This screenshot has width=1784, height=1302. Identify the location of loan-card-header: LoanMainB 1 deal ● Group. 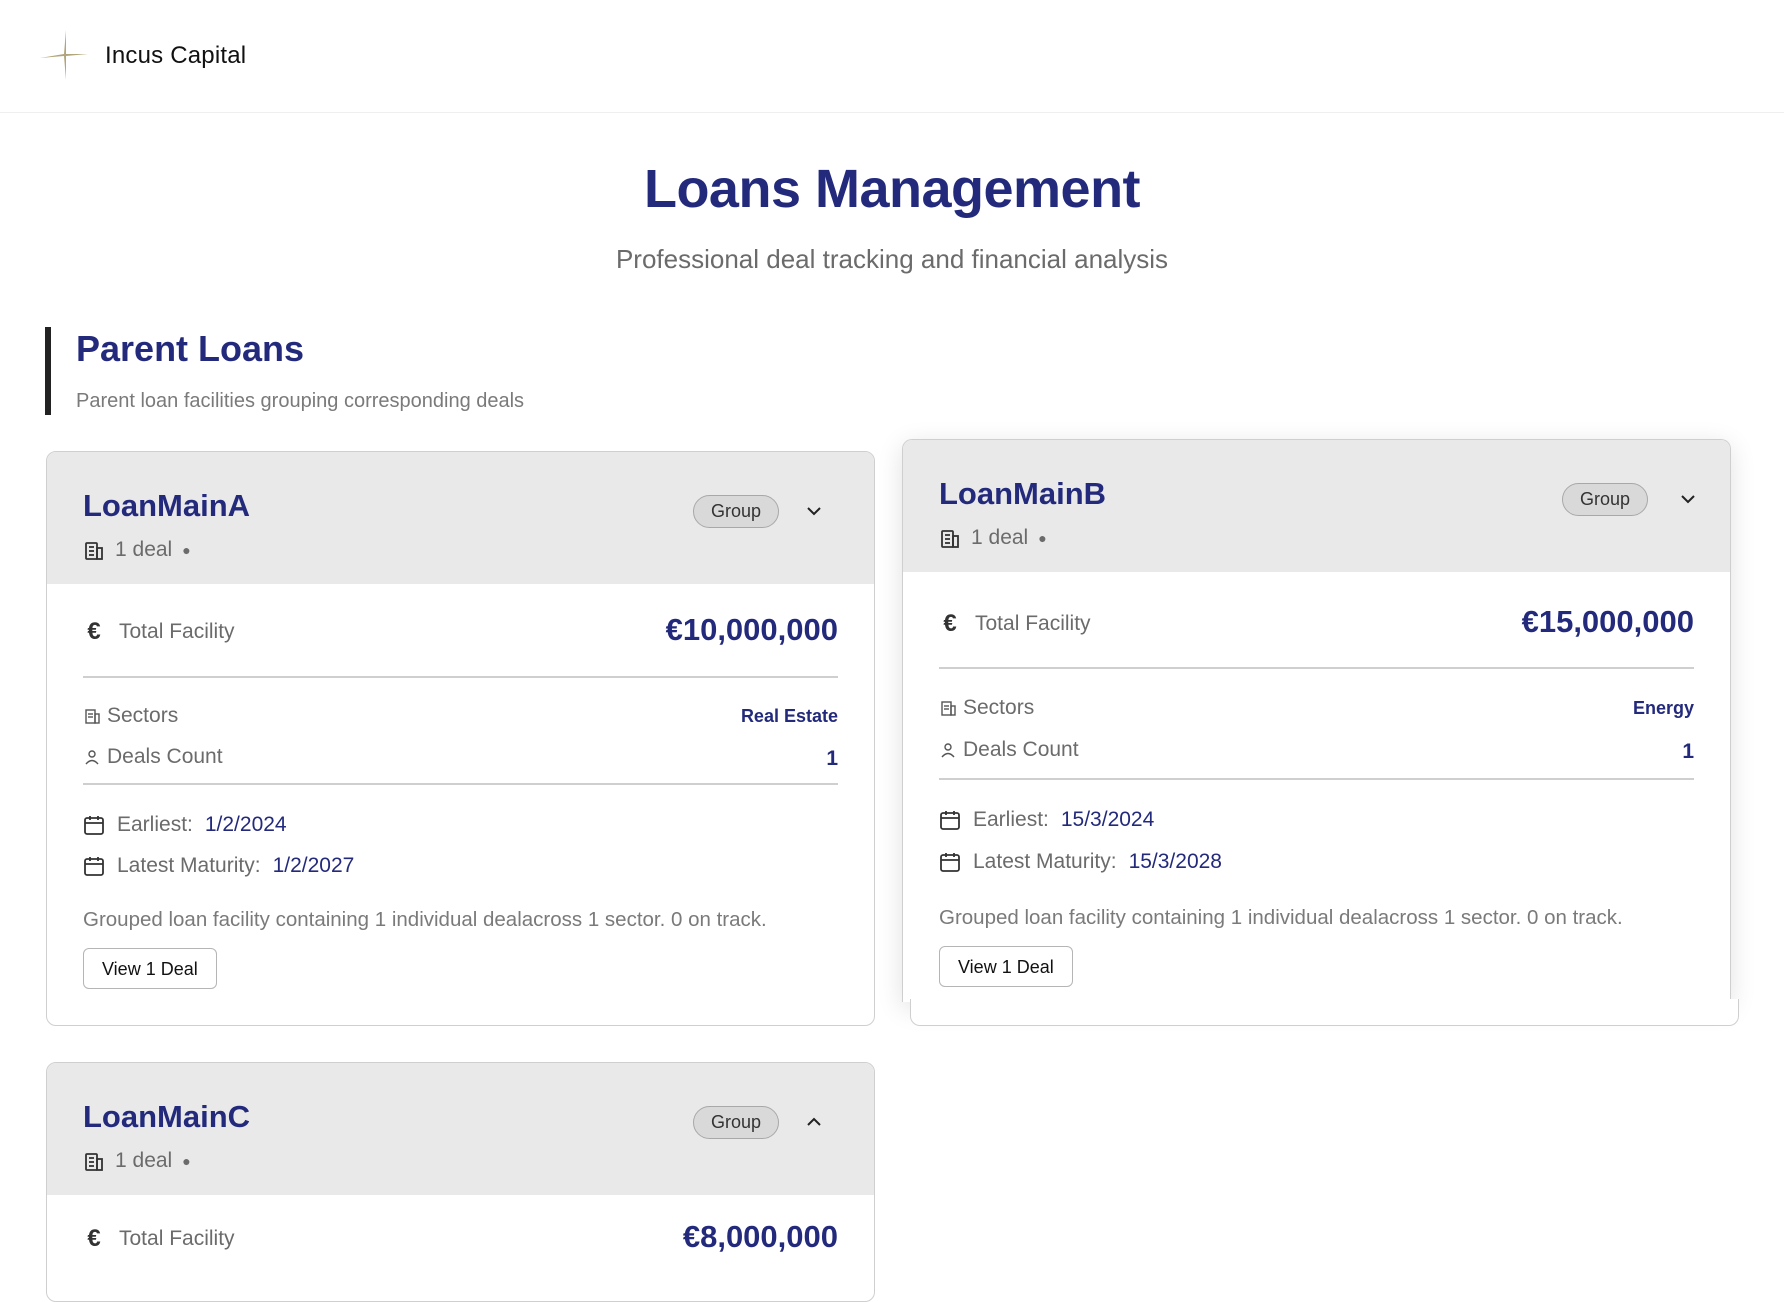
(1316, 506).